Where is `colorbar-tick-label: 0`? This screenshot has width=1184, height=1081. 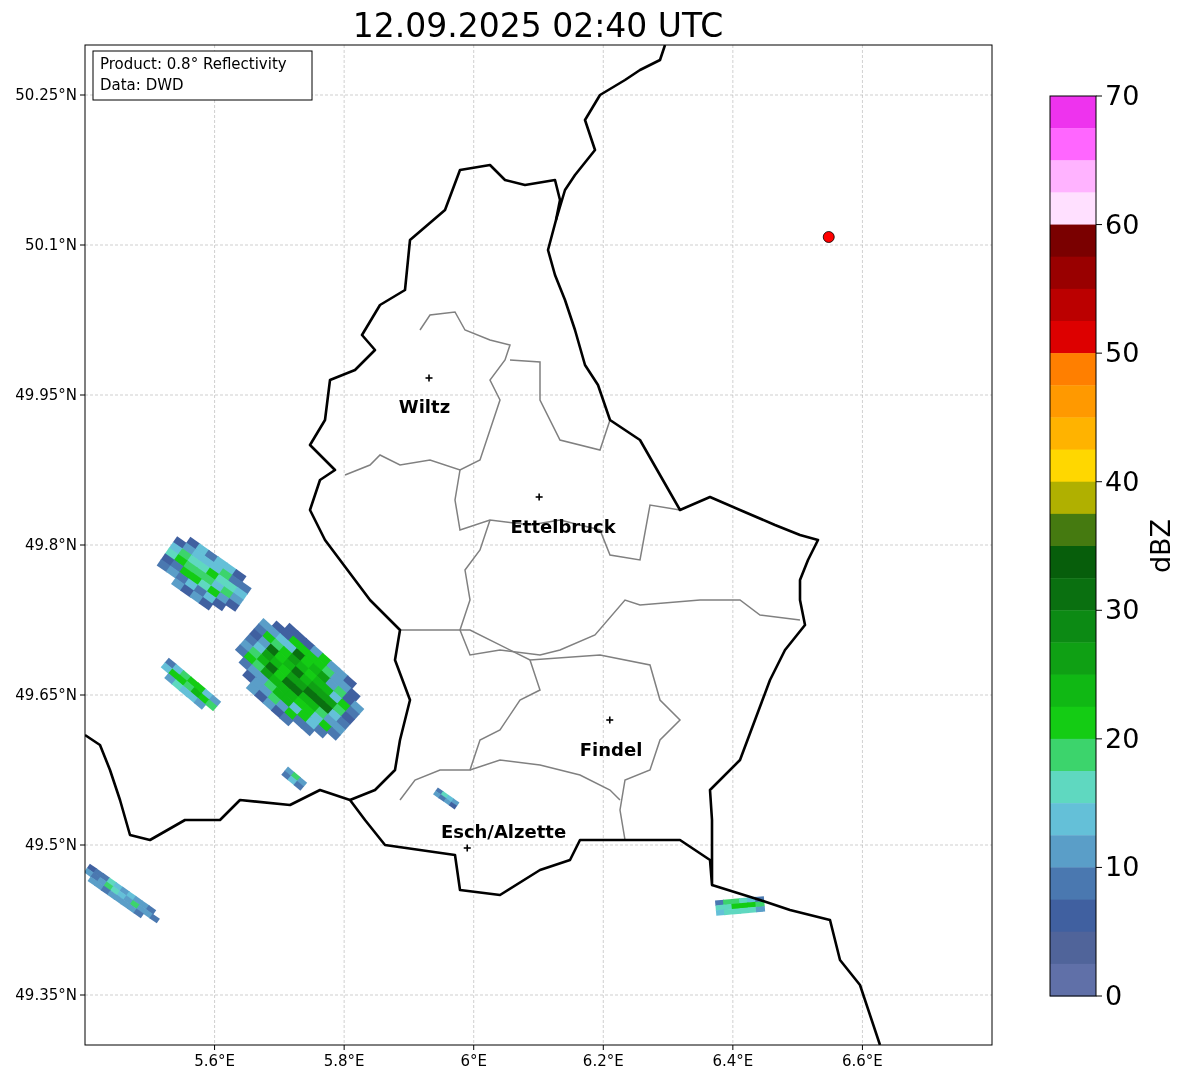 colorbar-tick-label: 0 is located at coordinates (1114, 995).